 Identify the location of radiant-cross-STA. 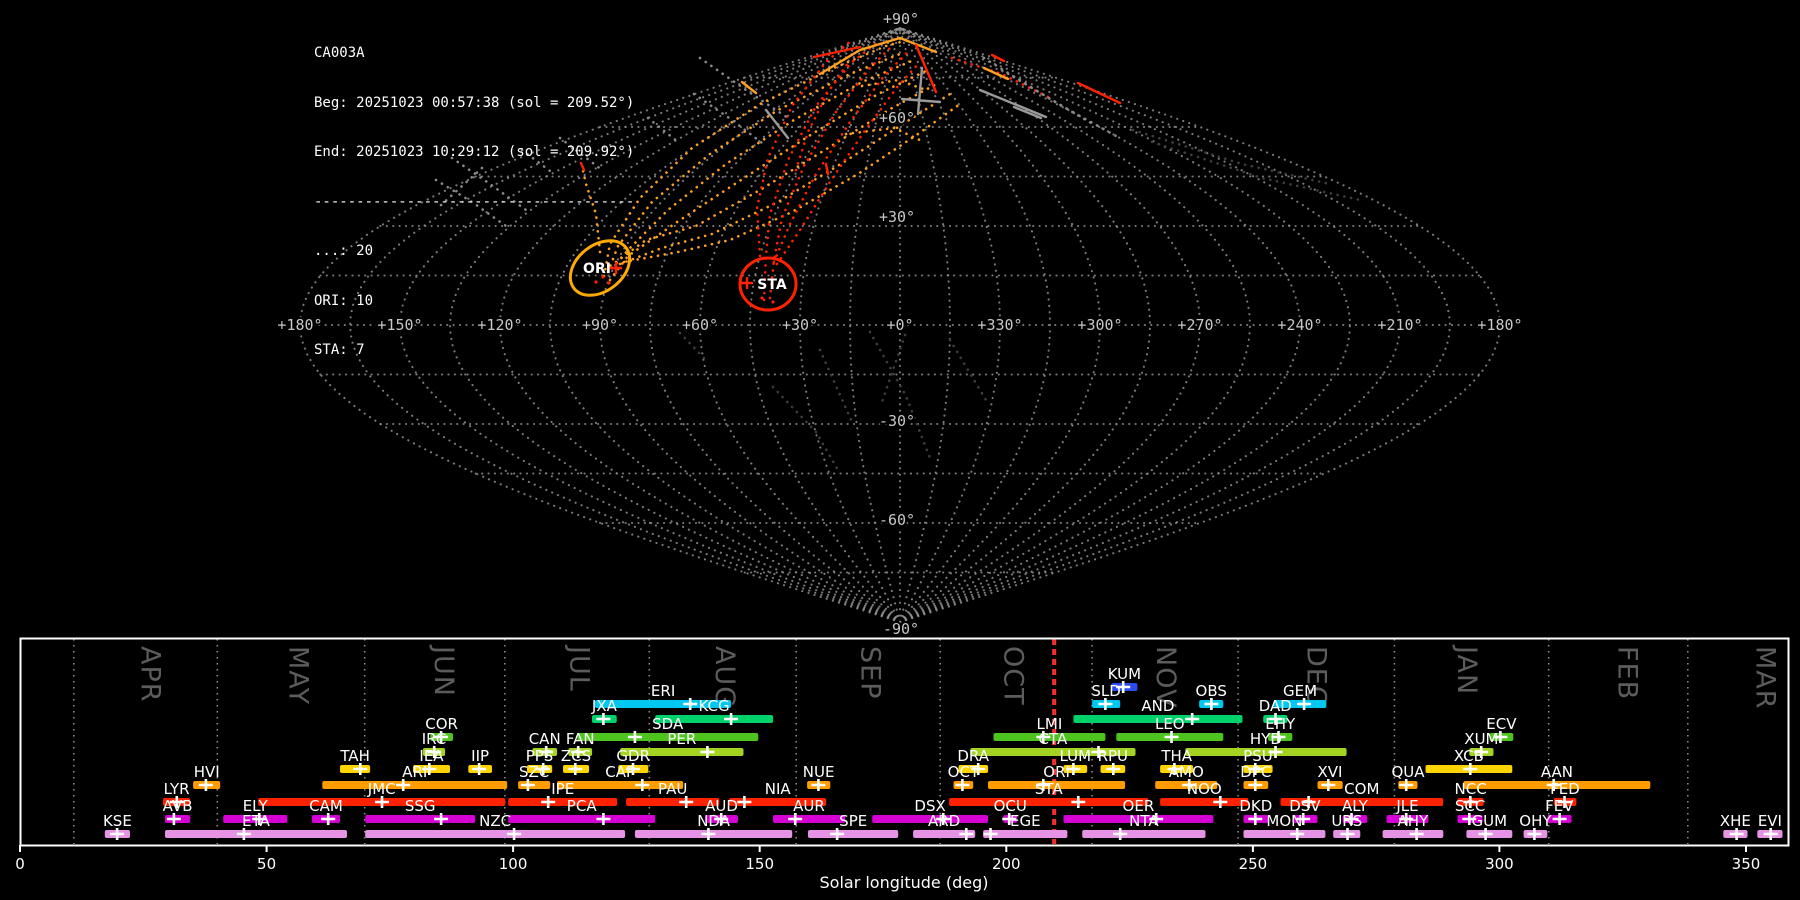
(747, 283).